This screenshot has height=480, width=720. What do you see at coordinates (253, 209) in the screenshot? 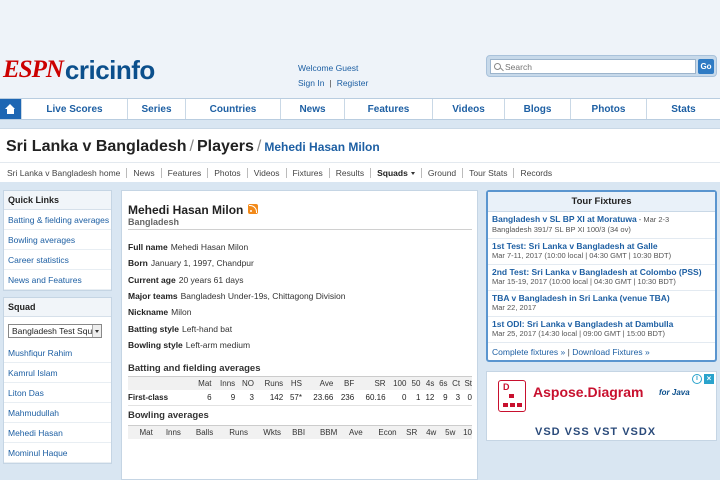
I see `rss-icon` at bounding box center [253, 209].